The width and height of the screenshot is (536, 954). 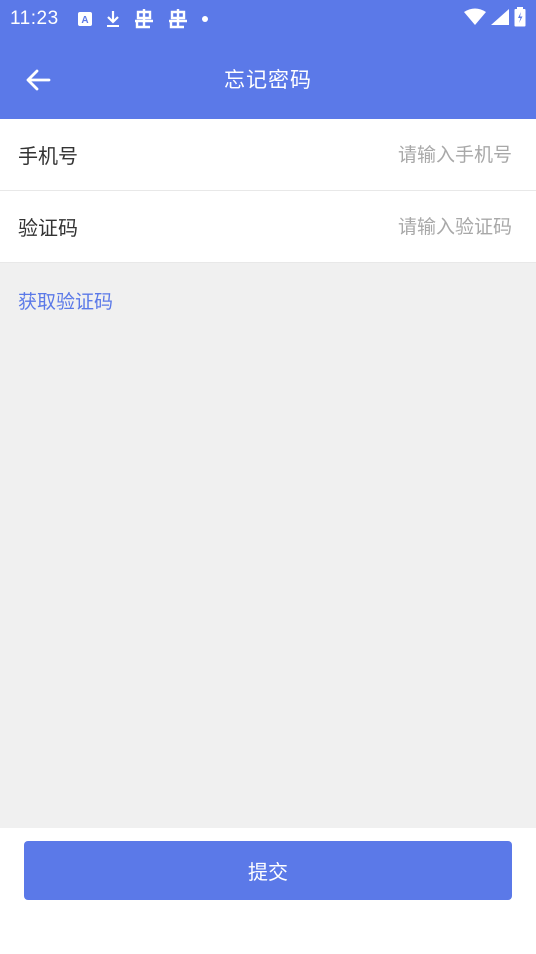 I want to click on footer: 提交, so click(x=268, y=891).